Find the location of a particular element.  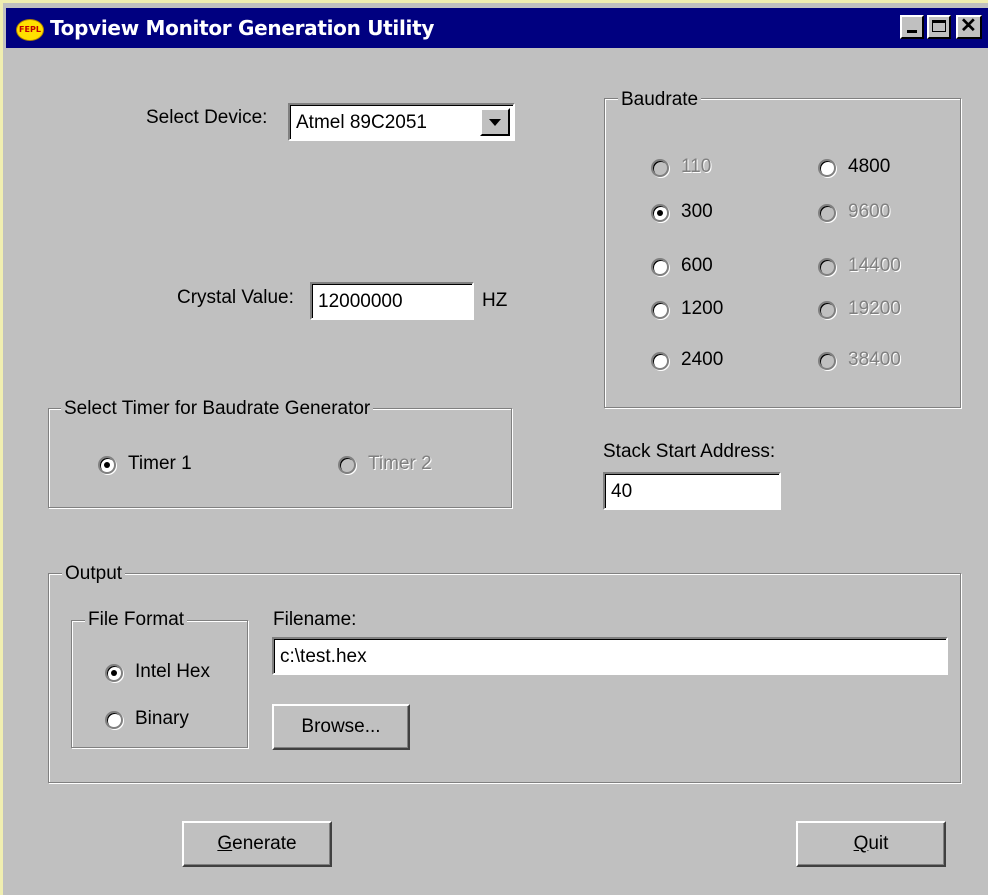

crystal-value-label: Crystal Value: is located at coordinates (235, 297).